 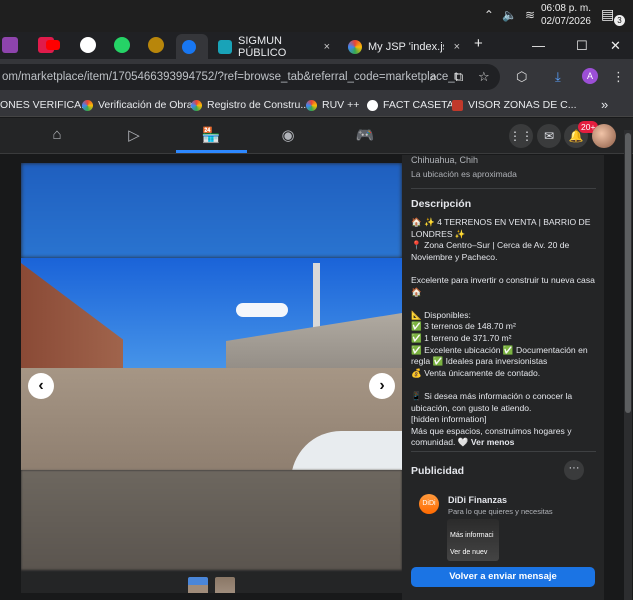 I want to click on ads-heading: Publicidad, so click(x=438, y=471).